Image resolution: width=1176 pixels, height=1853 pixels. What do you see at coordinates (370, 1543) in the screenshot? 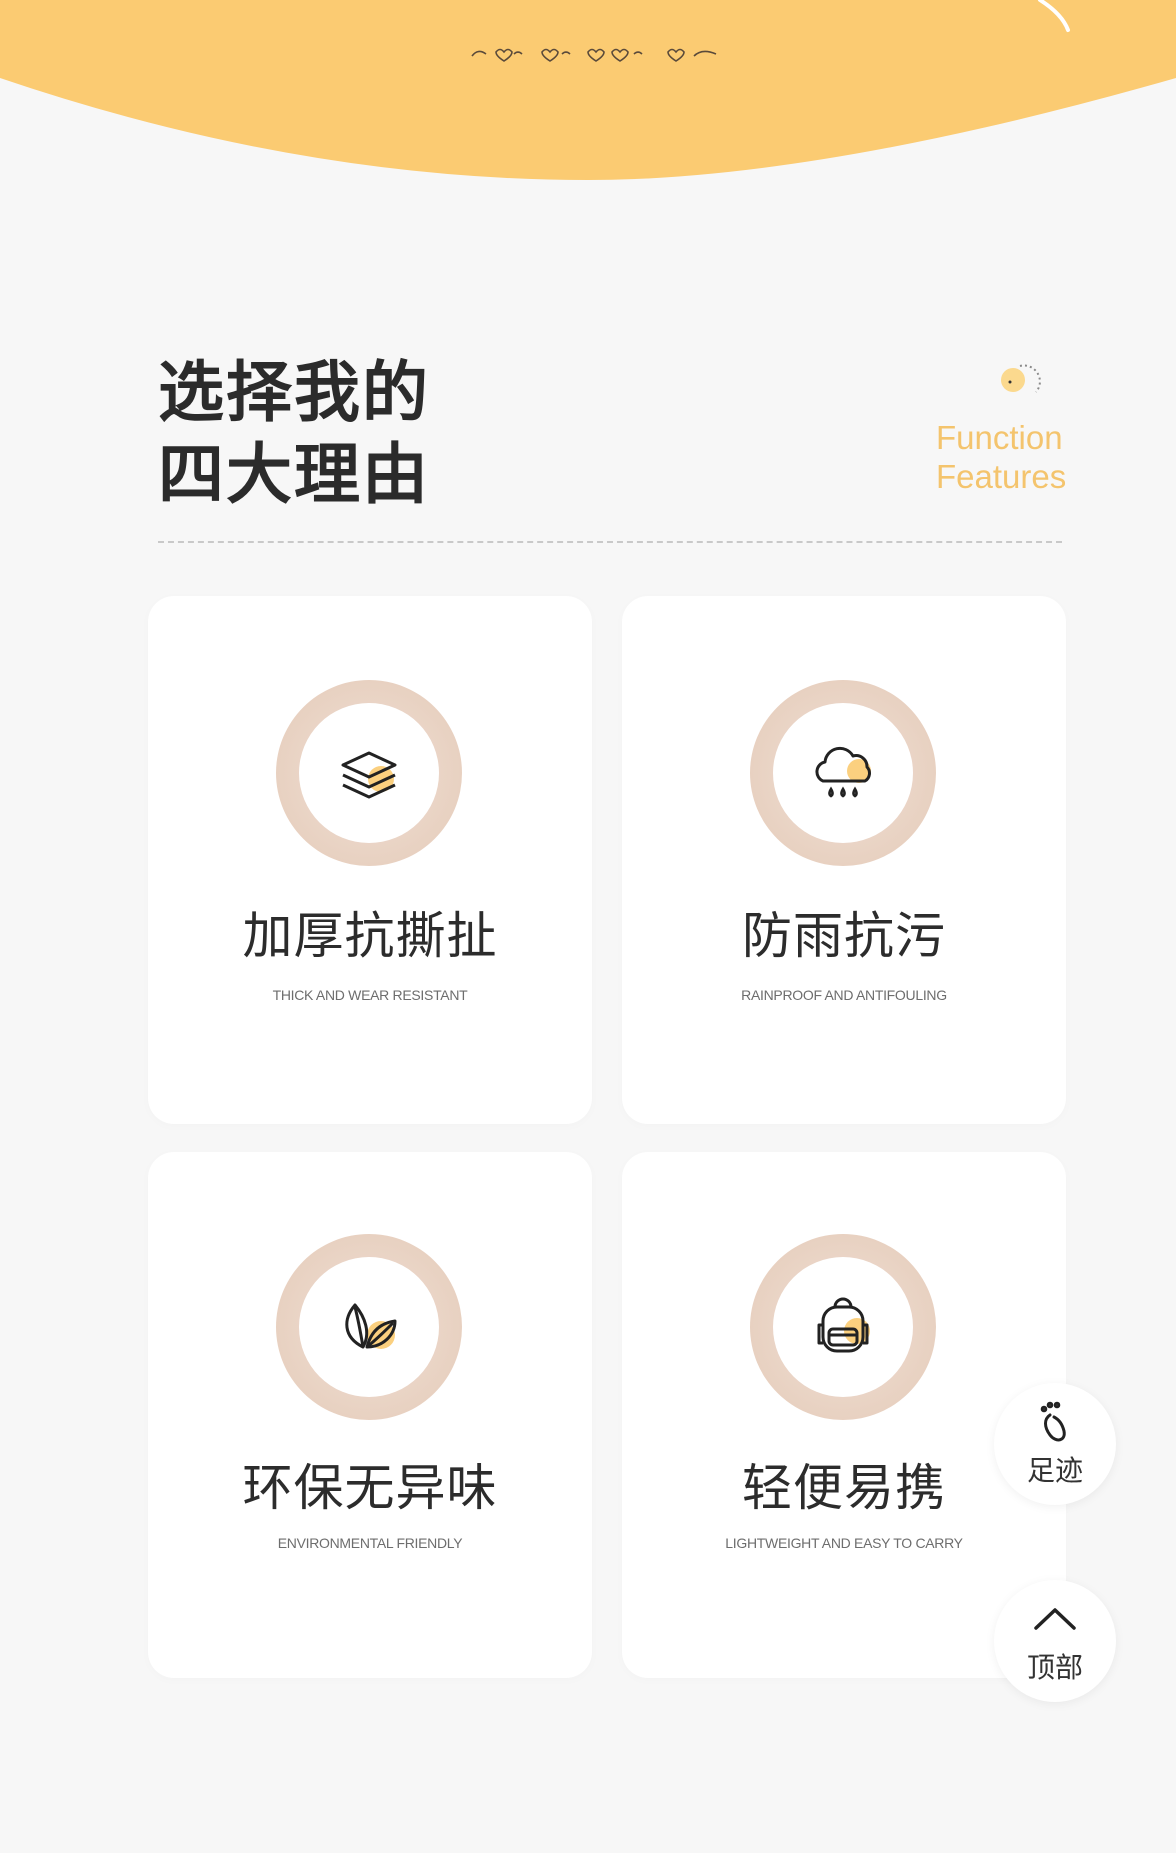
I see `feature-subtitle: ENVIRONMENTAL FRIENDLY` at bounding box center [370, 1543].